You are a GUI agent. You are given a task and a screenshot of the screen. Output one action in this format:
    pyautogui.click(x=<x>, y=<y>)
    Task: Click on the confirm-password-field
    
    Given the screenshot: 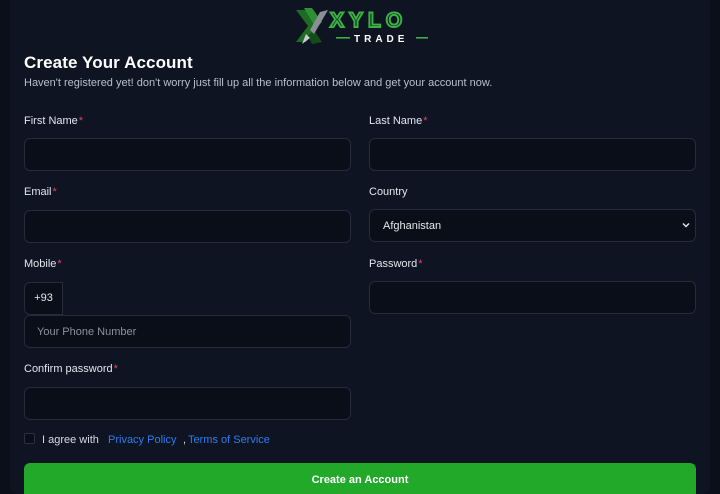 What is the action you would take?
    pyautogui.click(x=187, y=403)
    